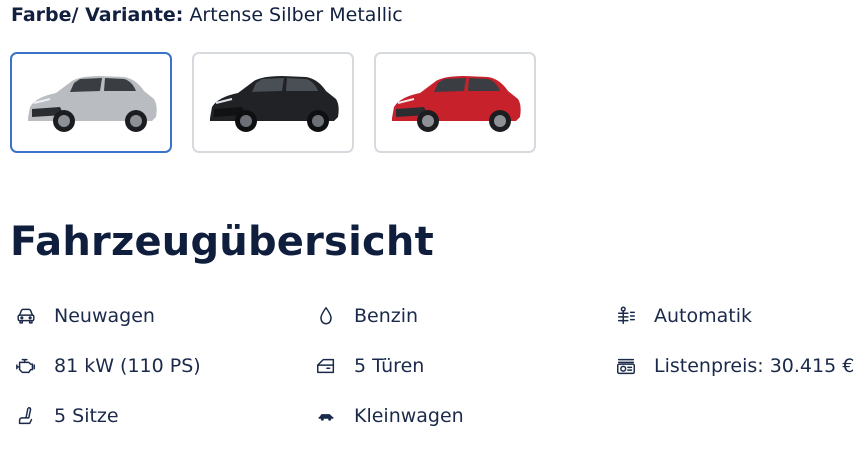  Describe the element at coordinates (222, 242) in the screenshot. I see `overview-title: Fahrzeugübersicht` at that location.